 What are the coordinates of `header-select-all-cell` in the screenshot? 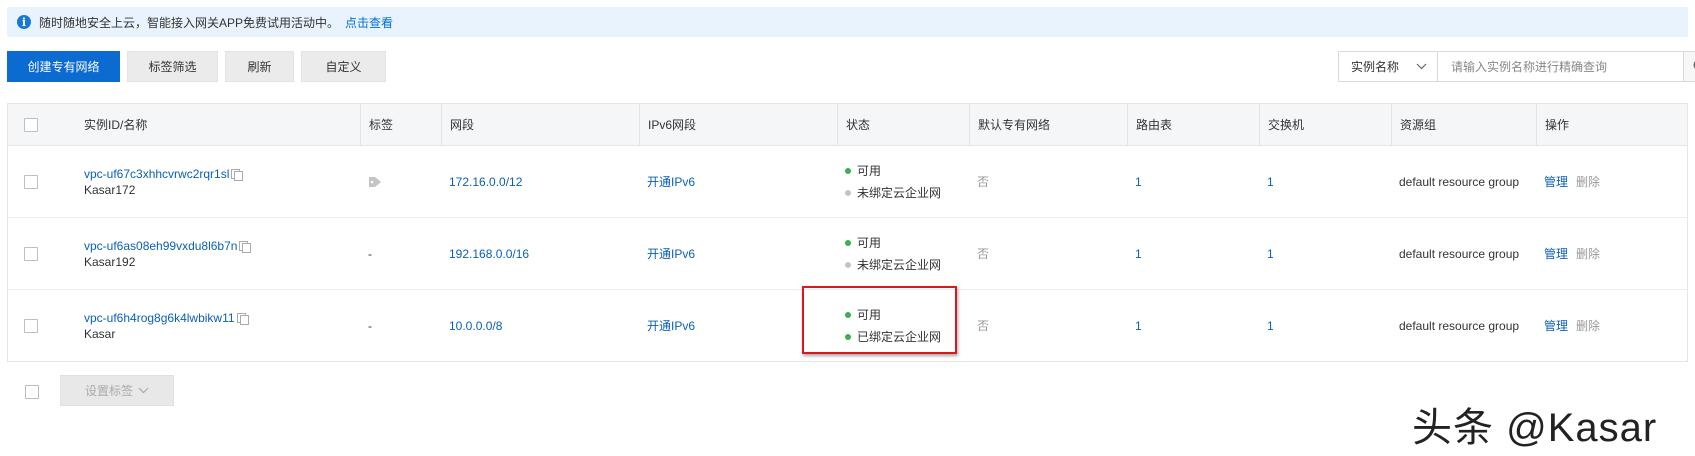 It's located at (42, 124).